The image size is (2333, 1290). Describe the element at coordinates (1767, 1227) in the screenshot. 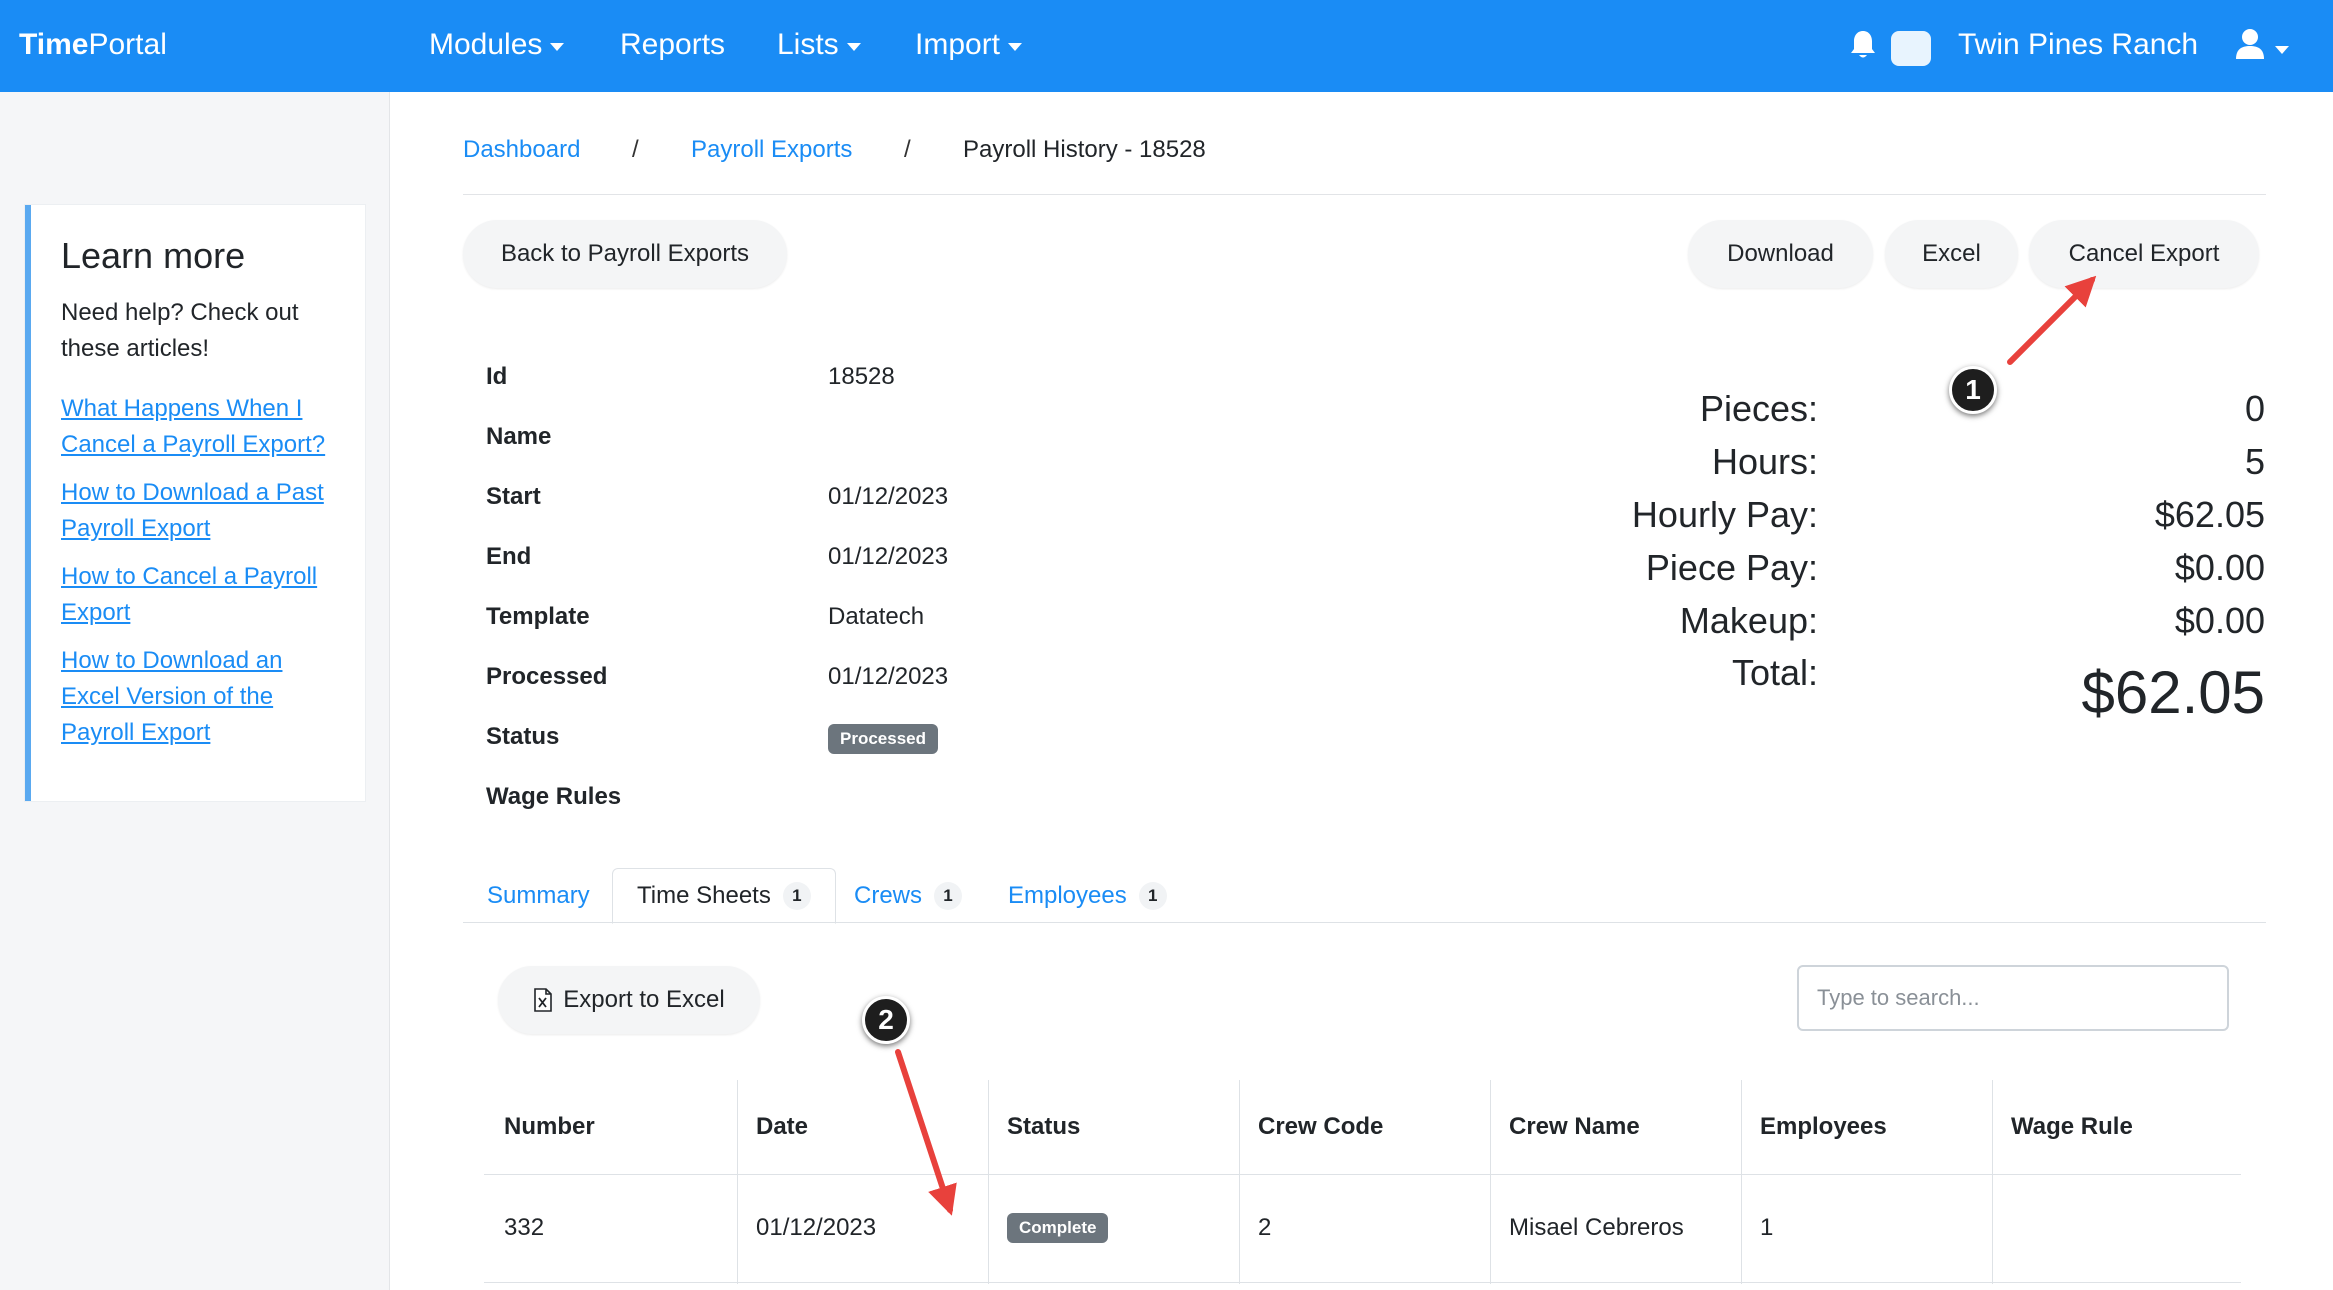

I see `cell-employees: 1` at that location.